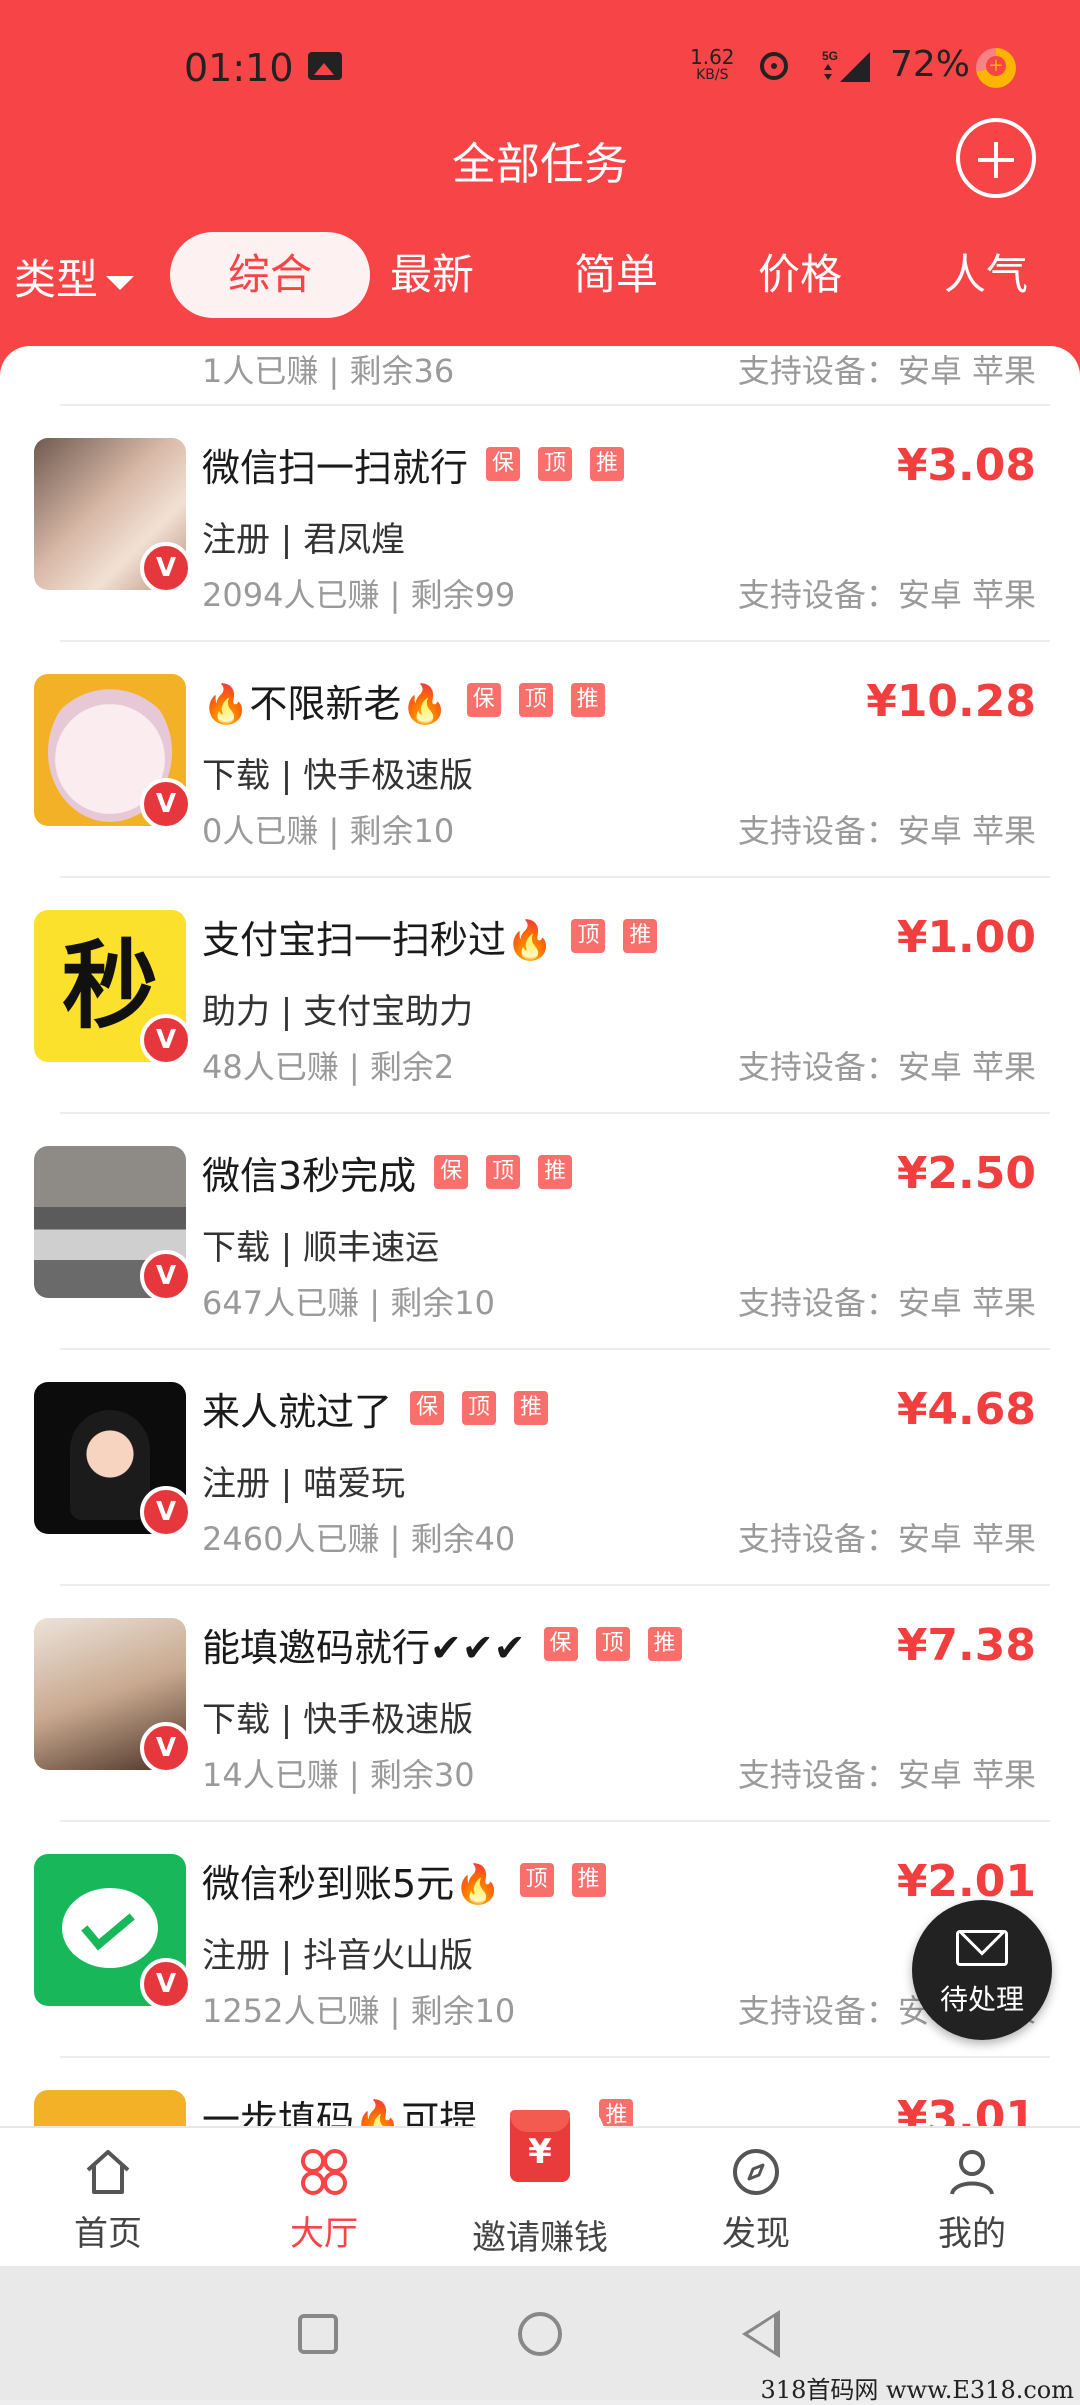 This screenshot has width=1080, height=2405. I want to click on task-thumbnail, so click(110, 2108).